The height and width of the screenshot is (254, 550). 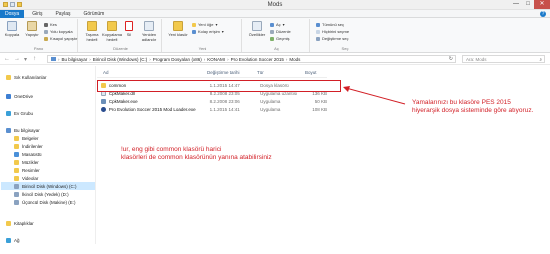 I want to click on cut-button: Kes, so click(x=50, y=24).